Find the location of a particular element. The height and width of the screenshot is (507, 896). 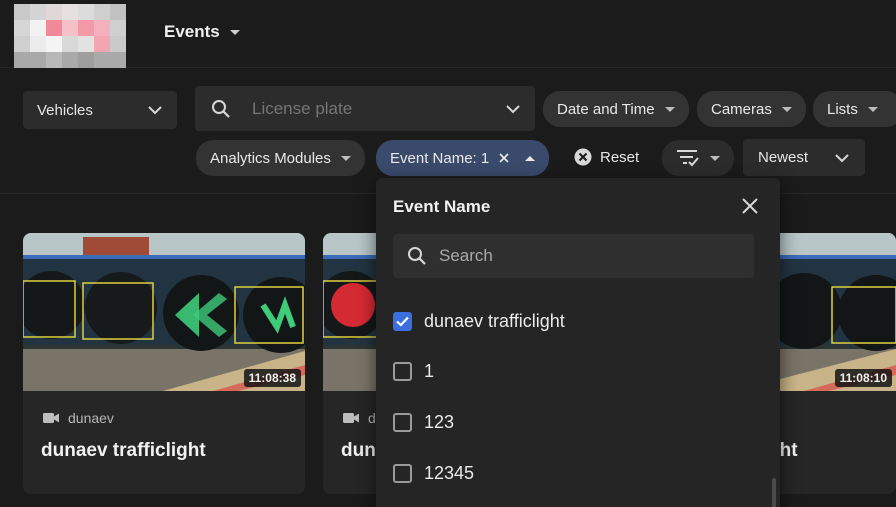

event-option: 12345 is located at coordinates (433, 473).